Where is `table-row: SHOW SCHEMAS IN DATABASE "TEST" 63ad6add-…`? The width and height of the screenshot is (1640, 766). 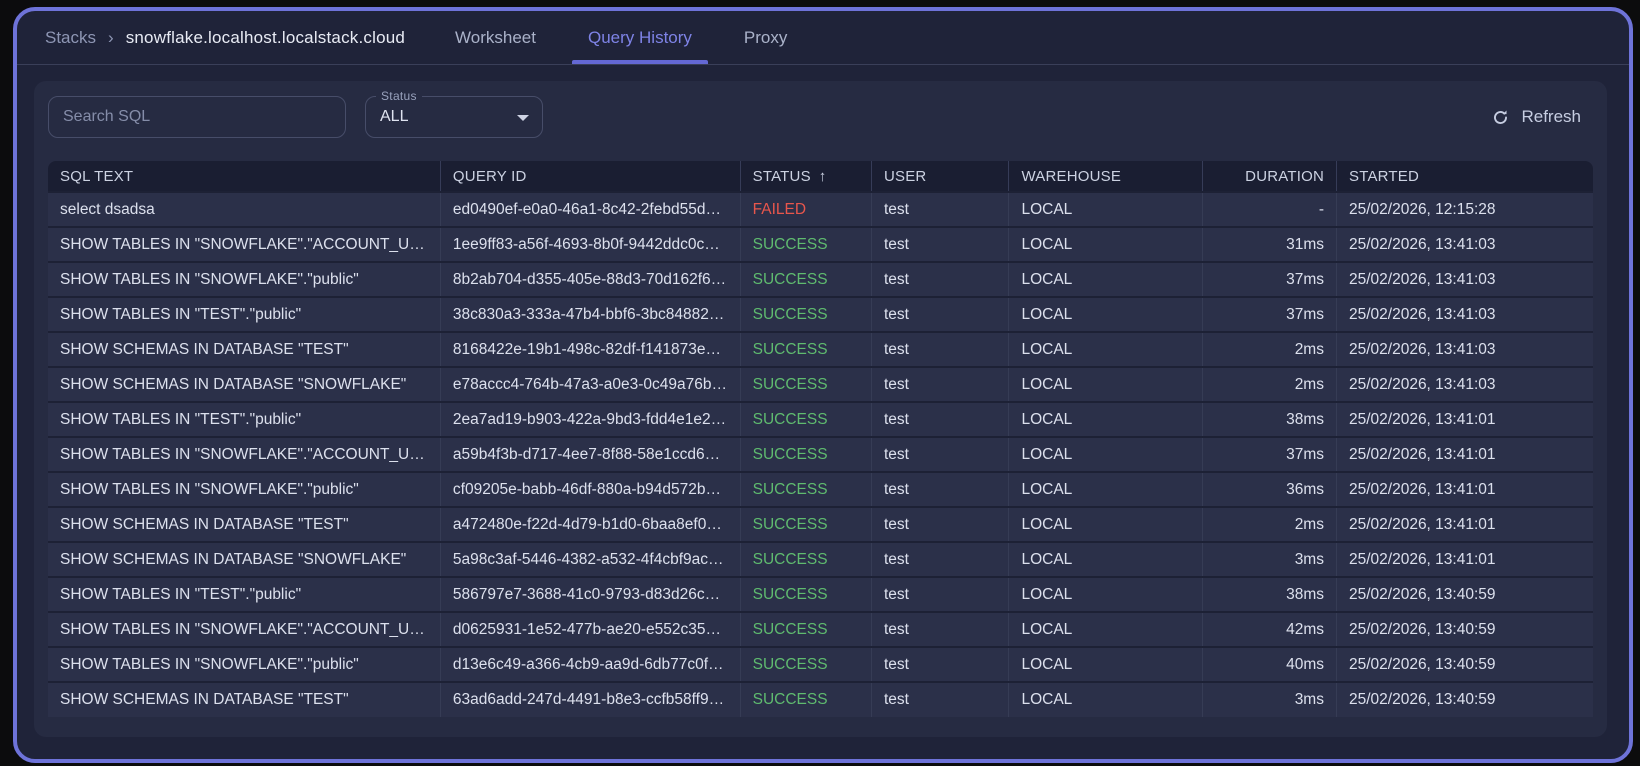
table-row: SHOW SCHEMAS IN DATABASE "TEST" 63ad6add-… is located at coordinates (820, 699).